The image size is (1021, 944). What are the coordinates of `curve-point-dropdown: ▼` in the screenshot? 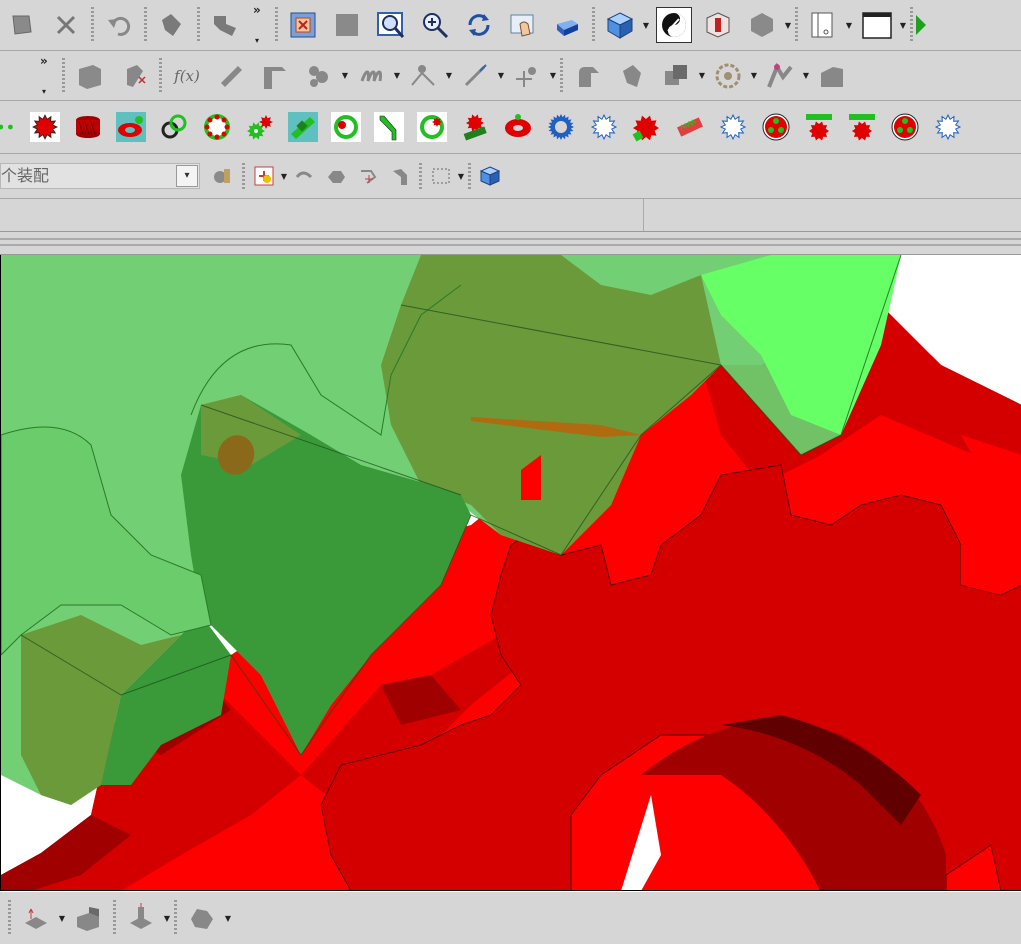 It's located at (449, 76).